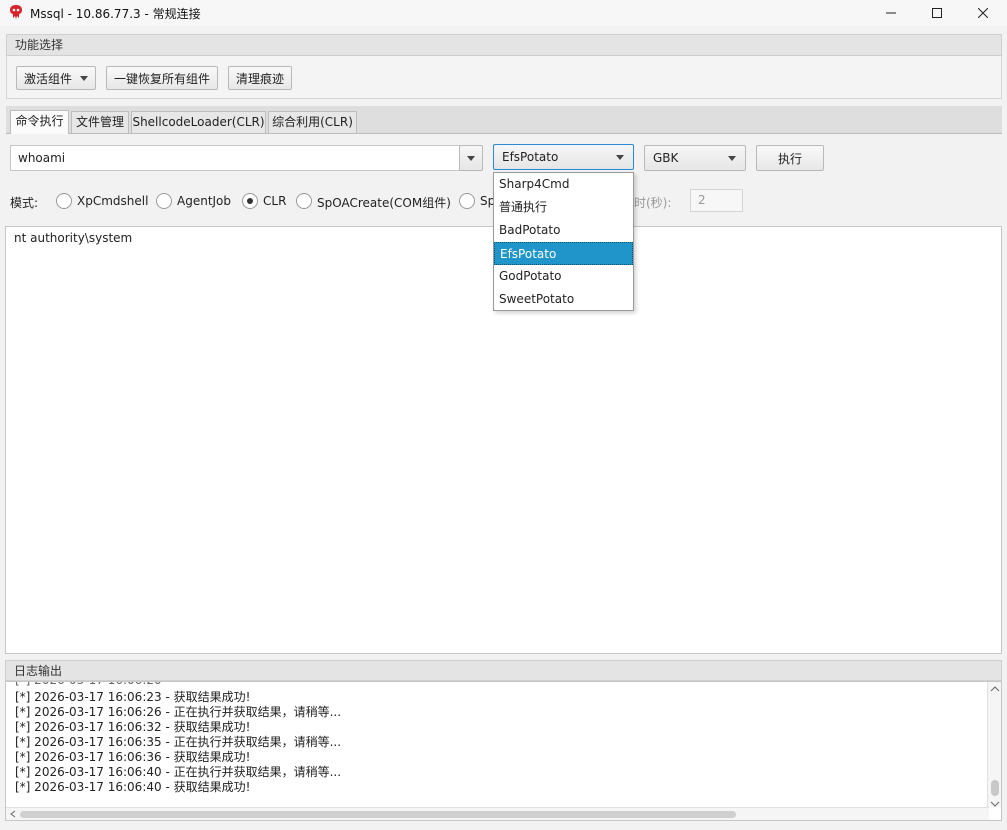 This screenshot has height=830, width=1007. Describe the element at coordinates (716, 200) in the screenshot. I see `timeout-input: 2` at that location.